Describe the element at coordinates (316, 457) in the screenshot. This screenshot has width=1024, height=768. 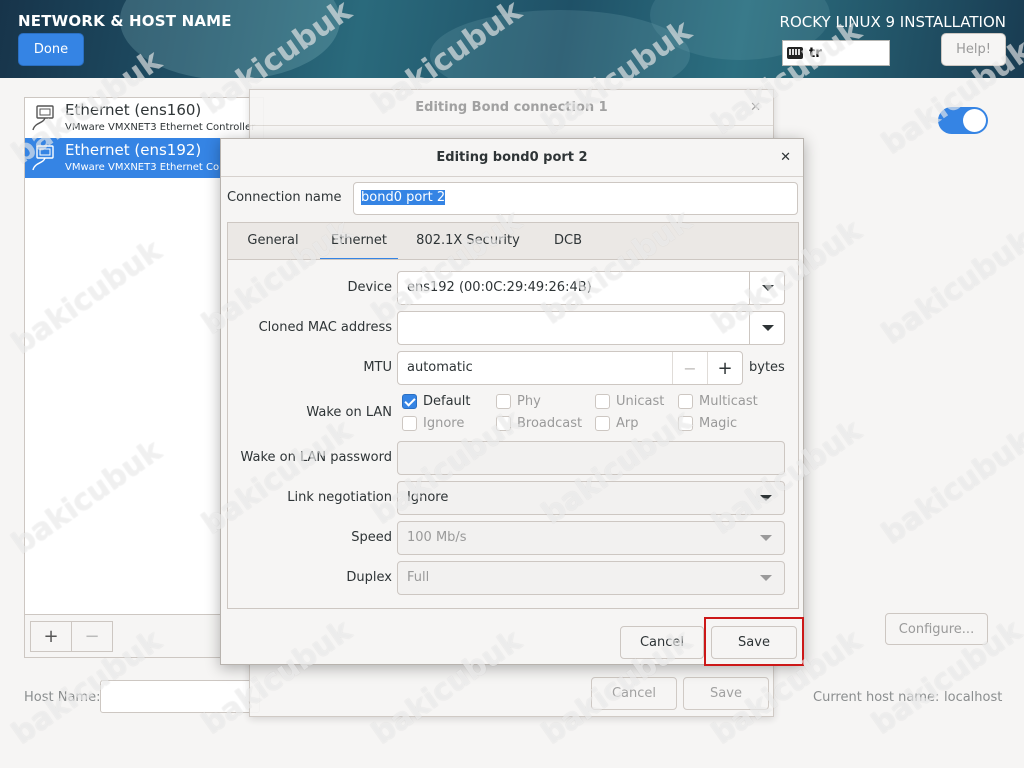
I see `wol-password-label: Wake on LAN password` at that location.